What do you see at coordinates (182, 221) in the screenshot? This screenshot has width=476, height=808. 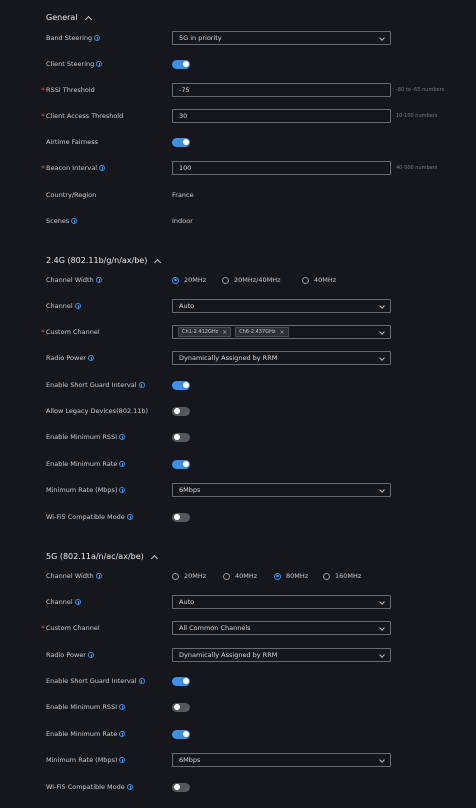 I see `scenes-value: Indoor` at bounding box center [182, 221].